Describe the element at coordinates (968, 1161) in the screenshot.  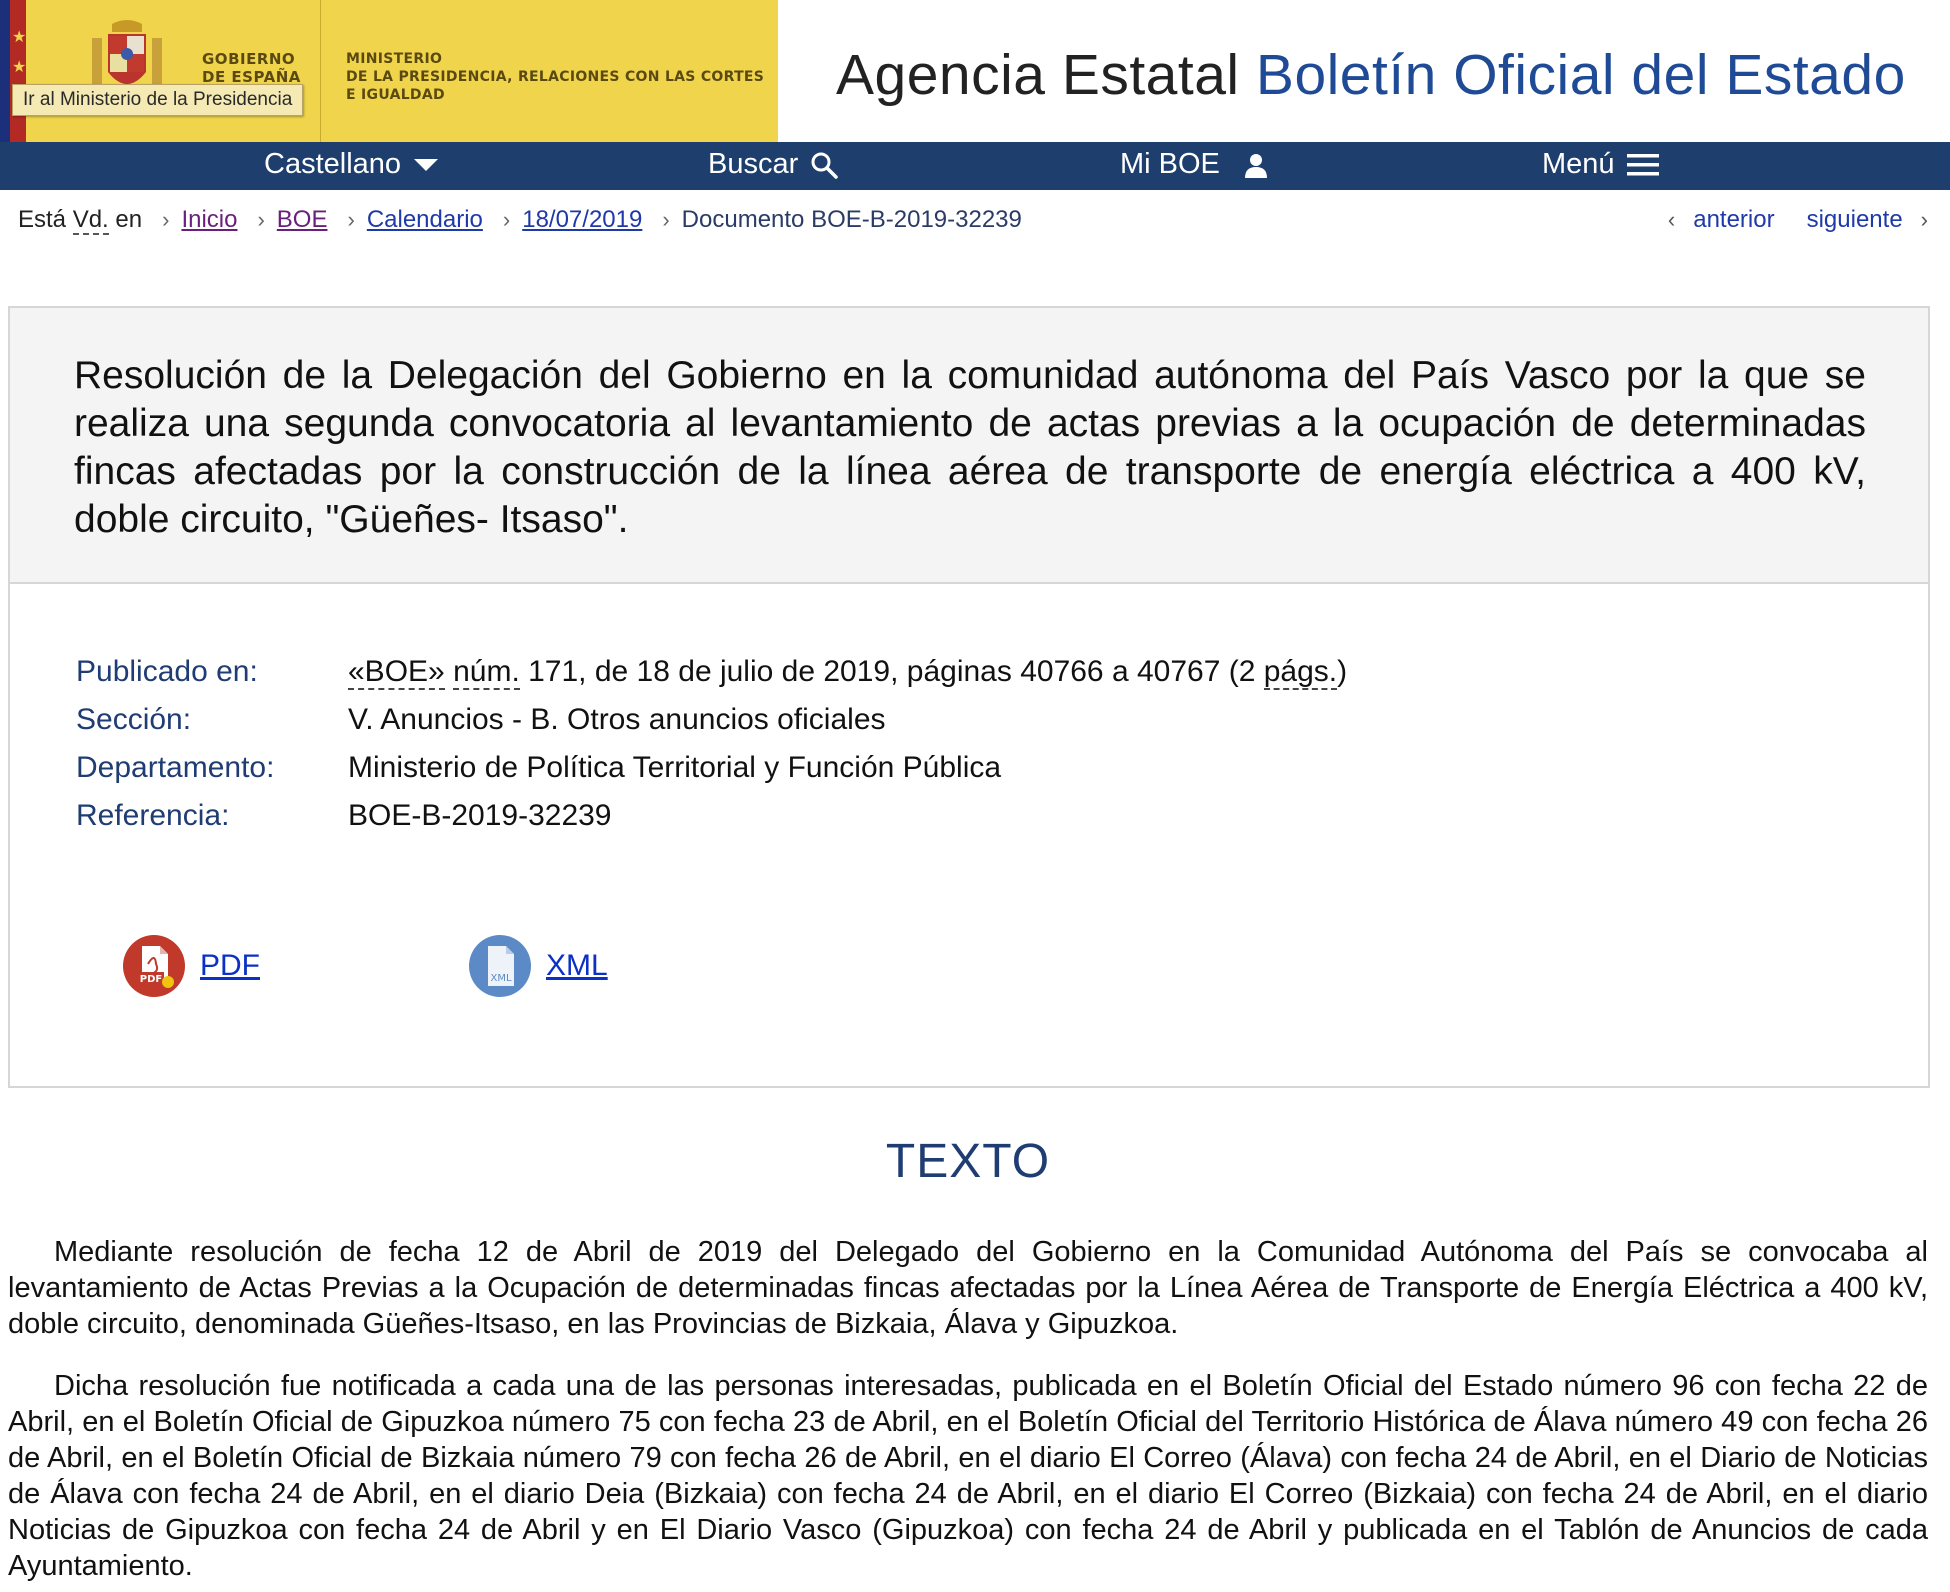
I see `section-heading-texto: TEXTO` at that location.